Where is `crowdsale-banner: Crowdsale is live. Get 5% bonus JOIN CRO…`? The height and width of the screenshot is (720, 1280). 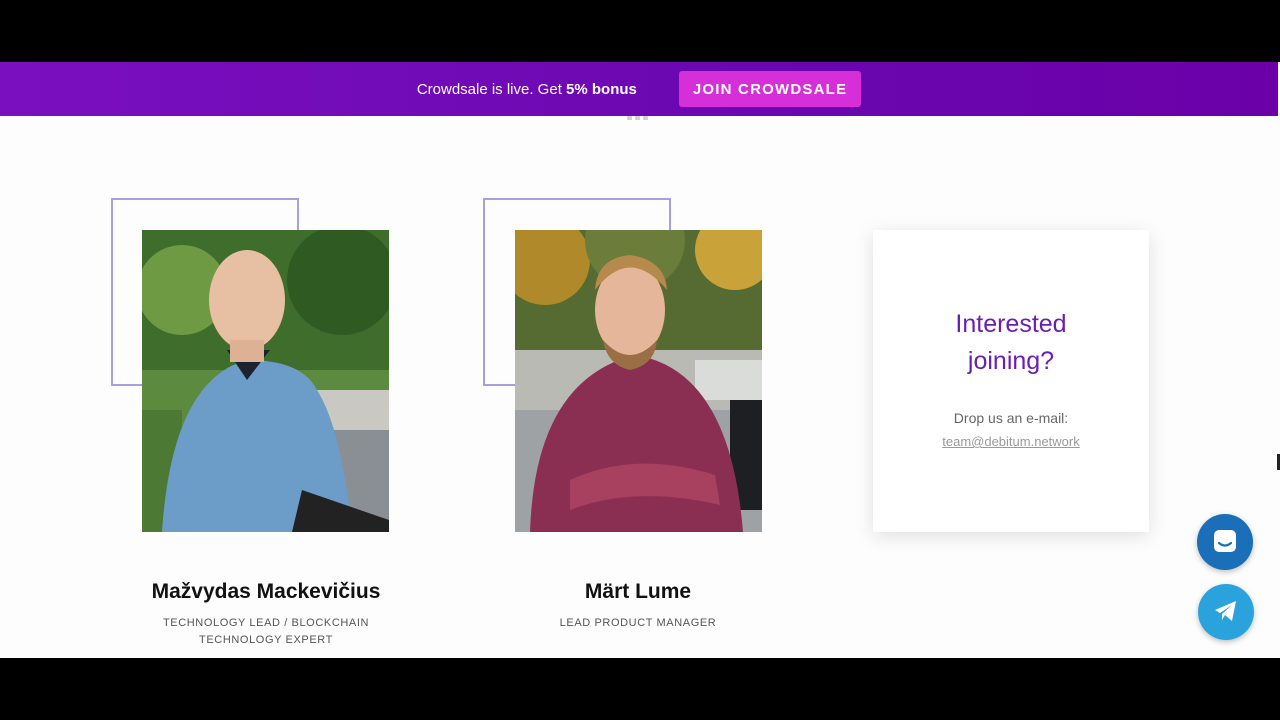 crowdsale-banner: Crowdsale is live. Get 5% bonus JOIN CRO… is located at coordinates (639, 89).